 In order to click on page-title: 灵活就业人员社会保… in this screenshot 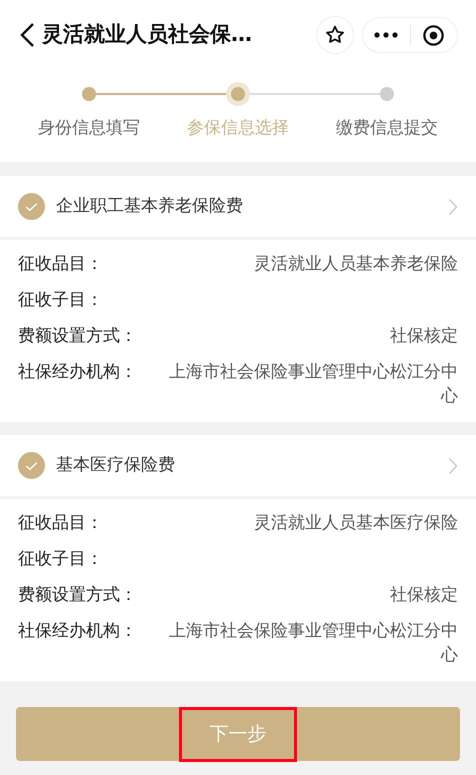, I will do `click(147, 34)`.